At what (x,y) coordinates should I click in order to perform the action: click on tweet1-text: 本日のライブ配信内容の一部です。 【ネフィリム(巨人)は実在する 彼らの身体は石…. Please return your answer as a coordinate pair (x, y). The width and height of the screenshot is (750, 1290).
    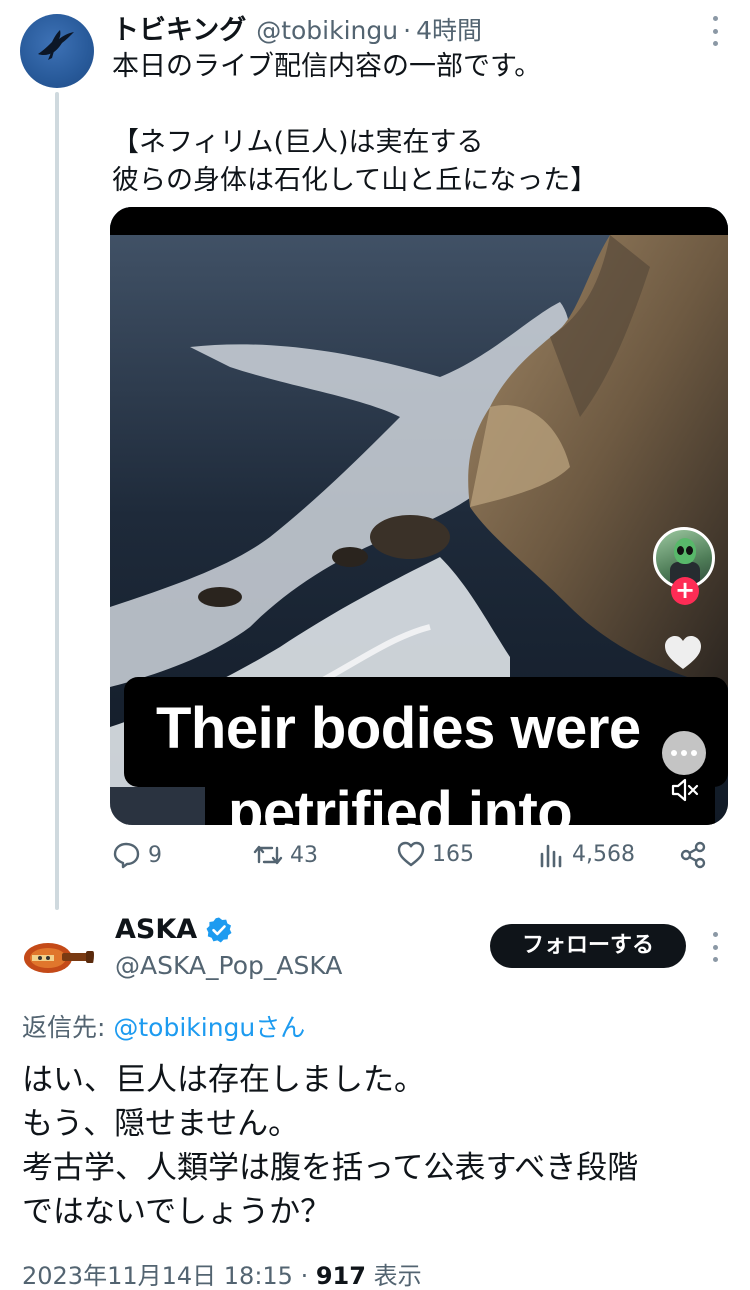
    Looking at the image, I should click on (417, 124).